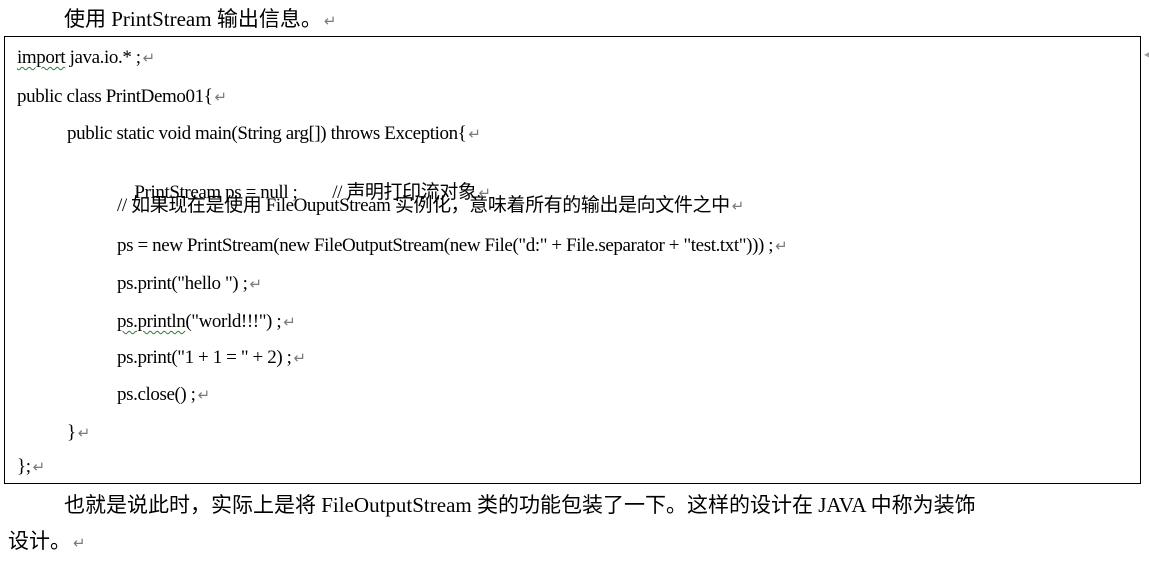 The width and height of the screenshot is (1149, 568). Describe the element at coordinates (156, 394) in the screenshot. I see `code-text: ps.close() ;` at that location.